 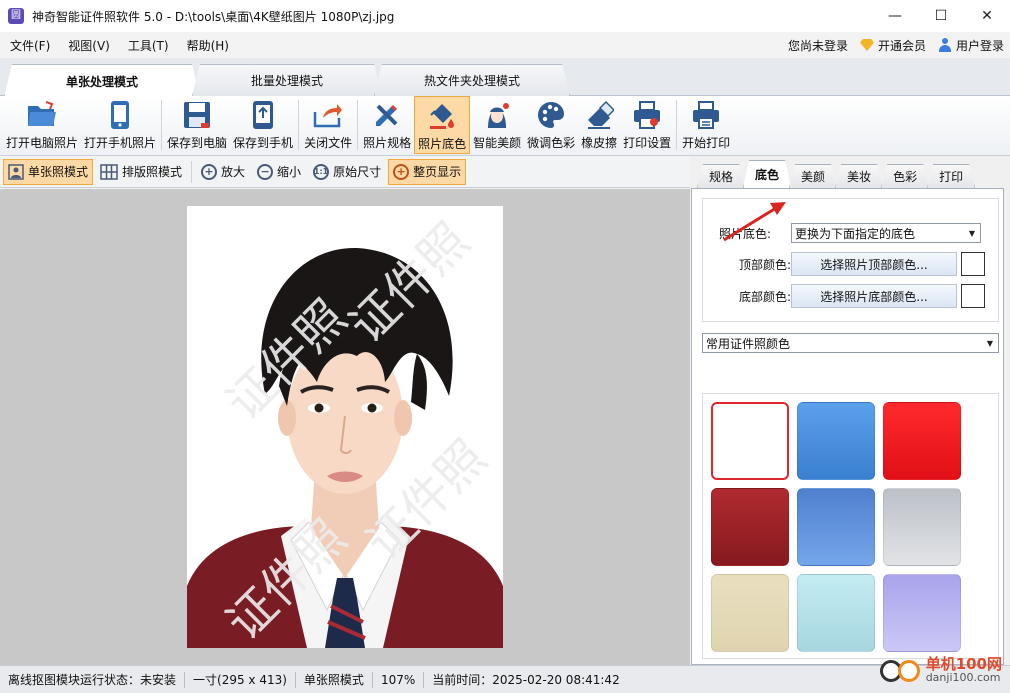 I want to click on site-watermark: 单机100网 danji100.com, so click(x=939, y=670).